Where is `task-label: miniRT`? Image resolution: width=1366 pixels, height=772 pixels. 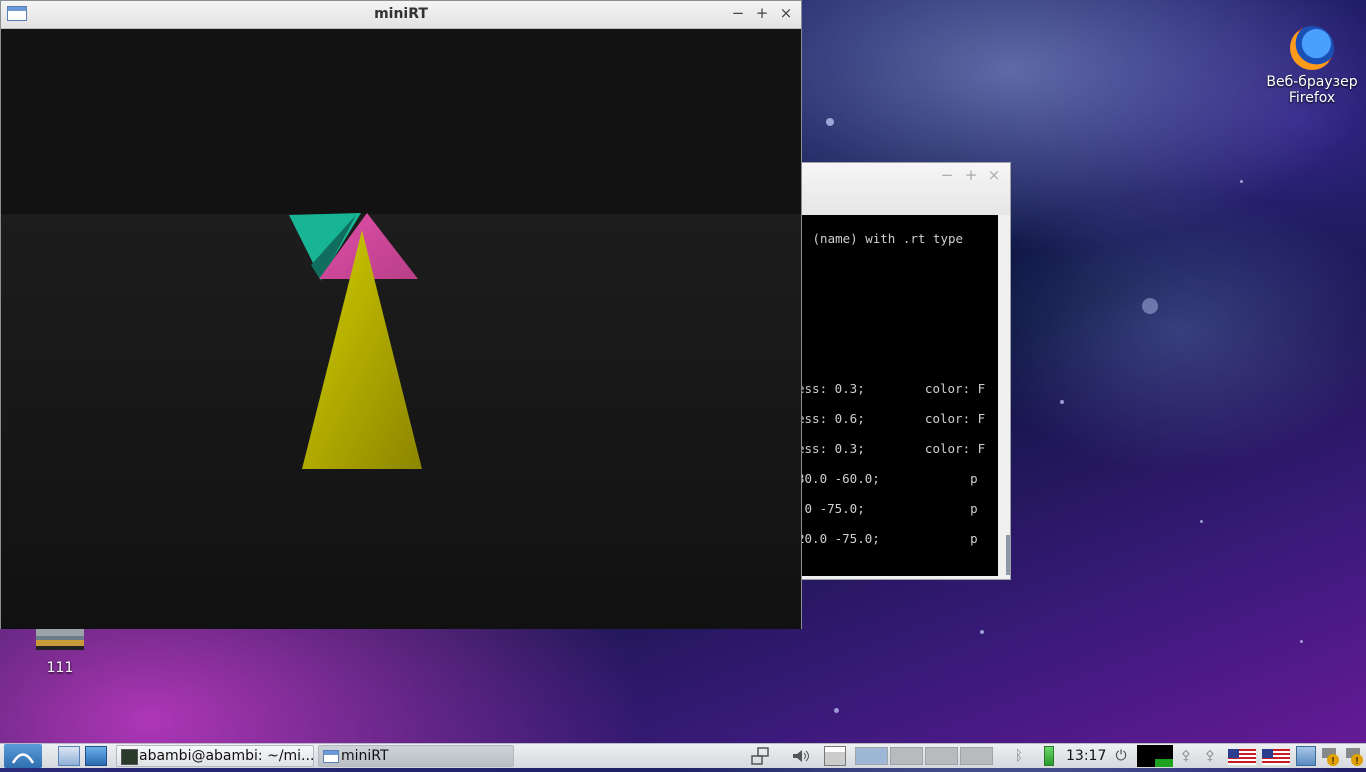 task-label: miniRT is located at coordinates (365, 756).